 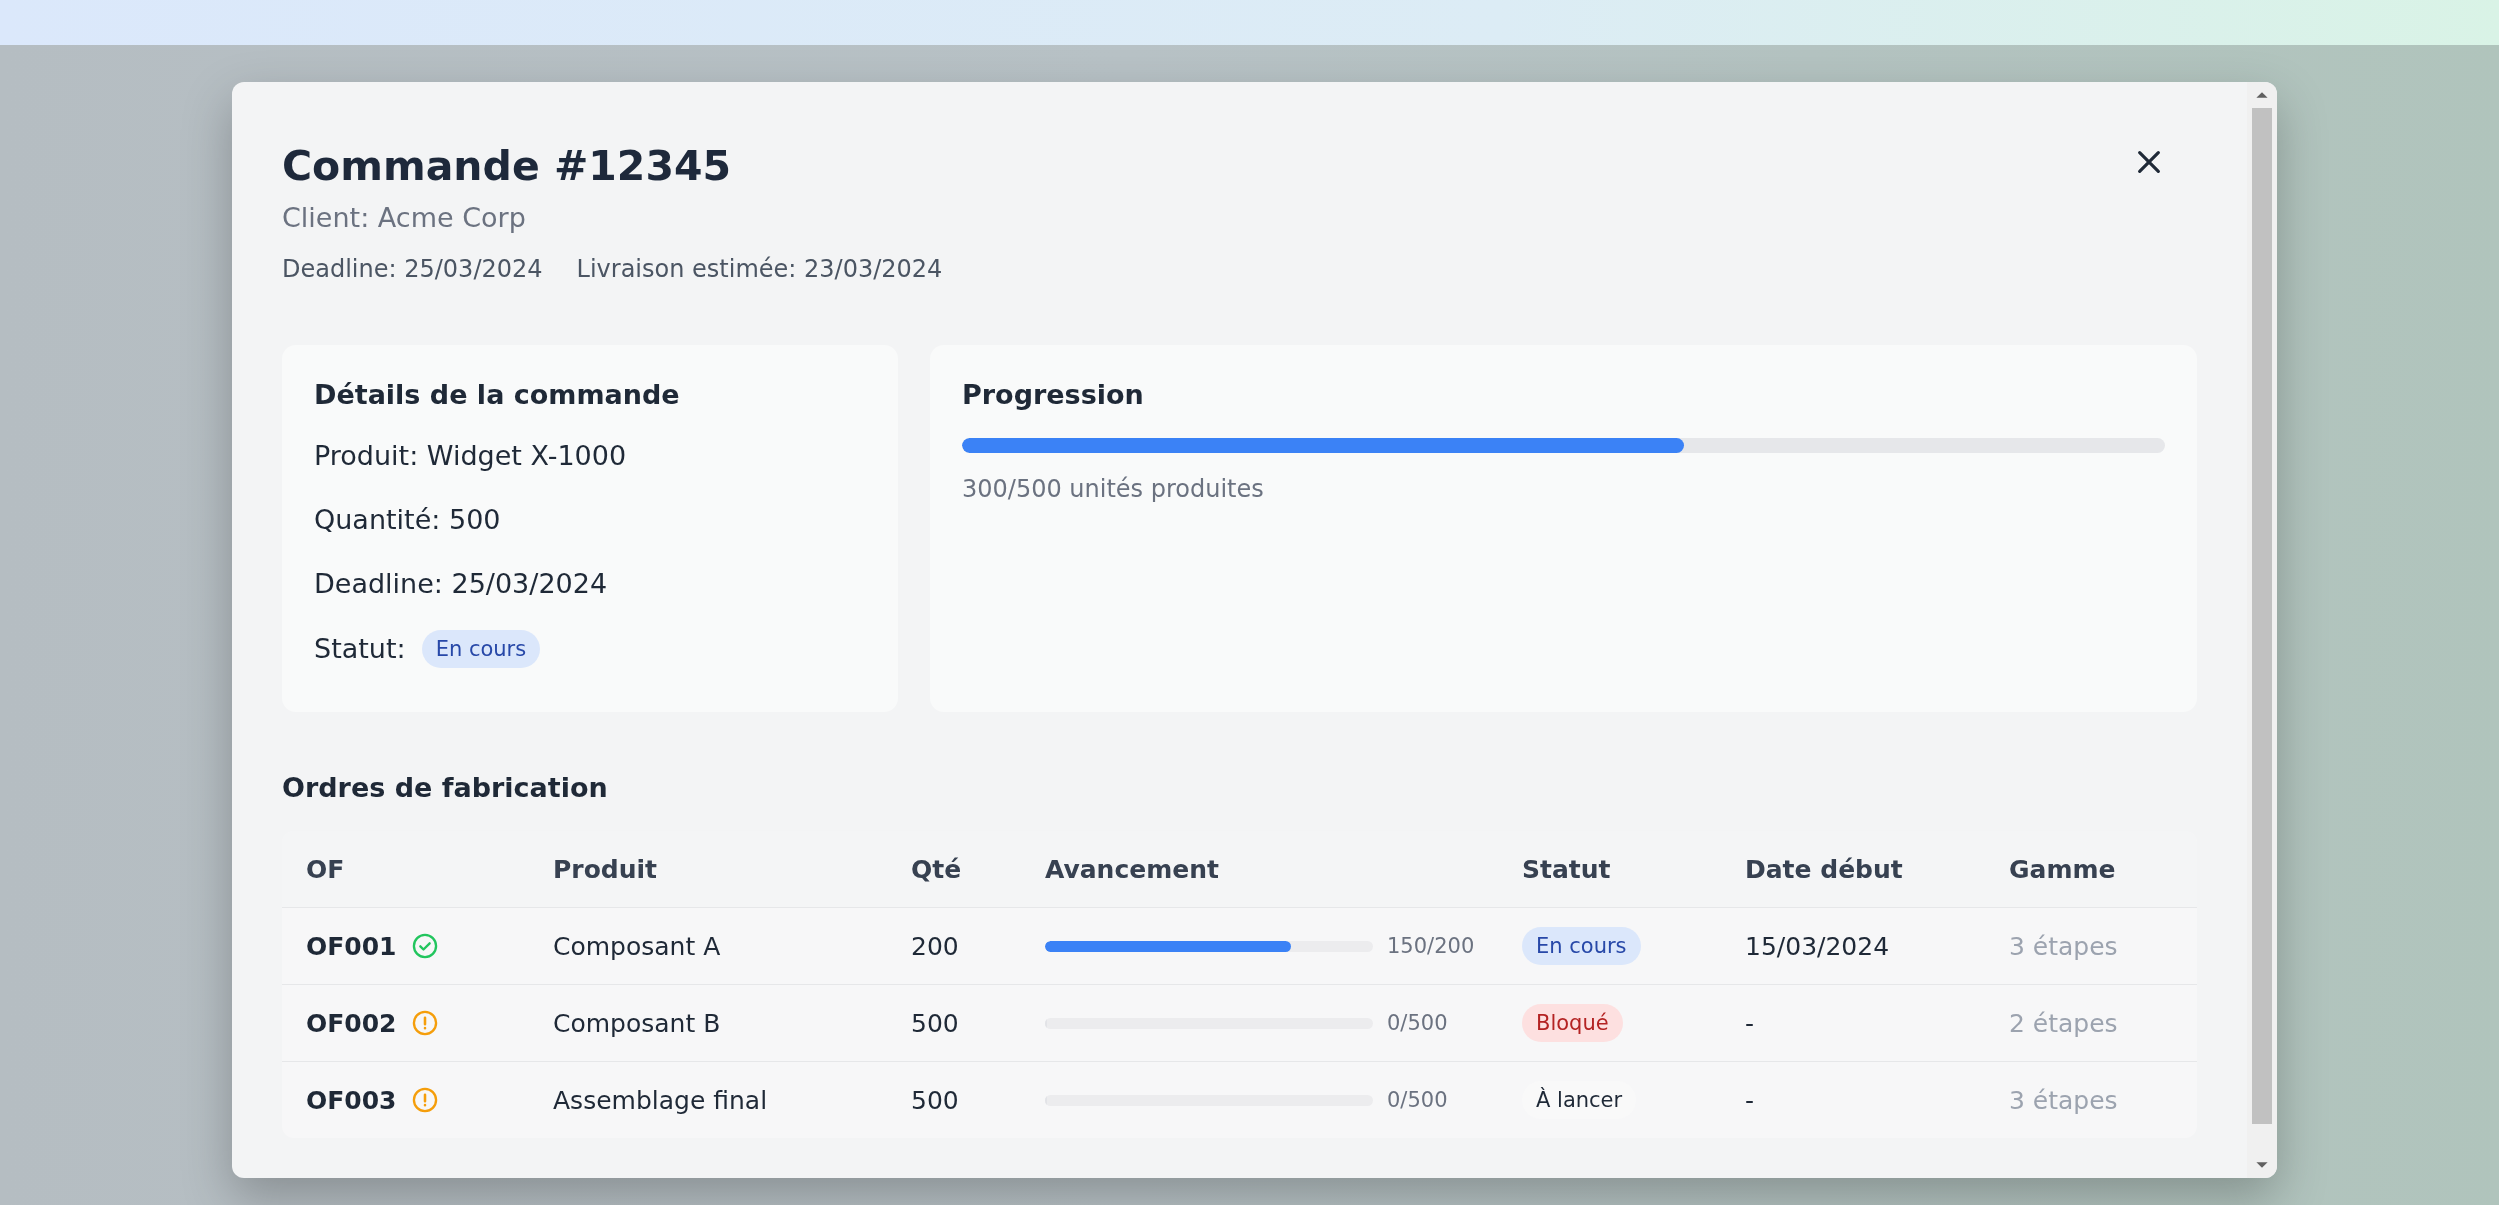 I want to click on column-header: Produit, so click(x=605, y=869).